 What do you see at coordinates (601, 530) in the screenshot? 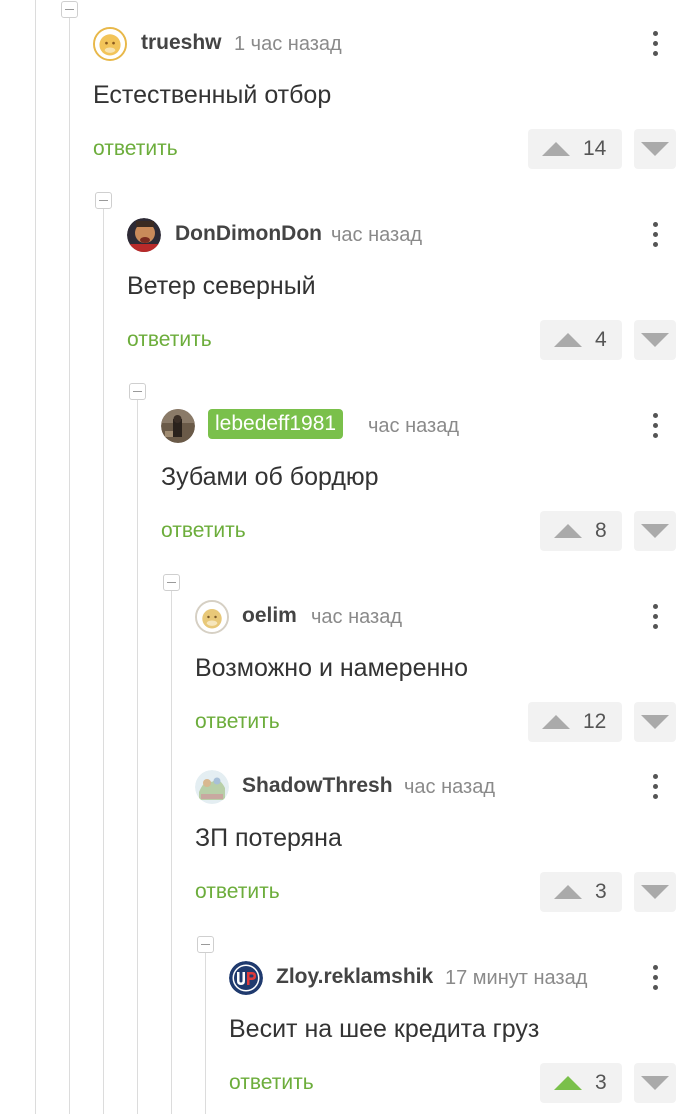
I see `vote-count: 8` at bounding box center [601, 530].